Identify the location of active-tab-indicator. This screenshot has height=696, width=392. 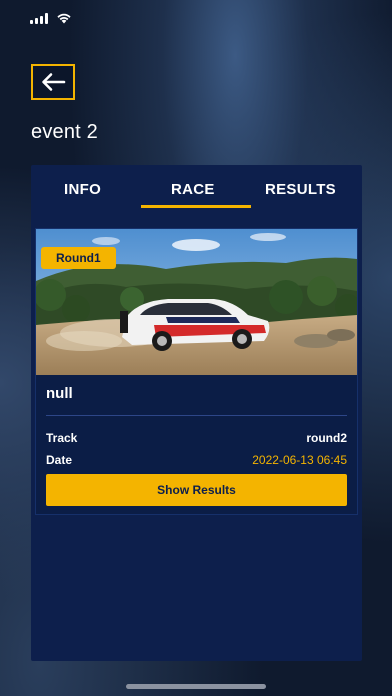
(196, 206).